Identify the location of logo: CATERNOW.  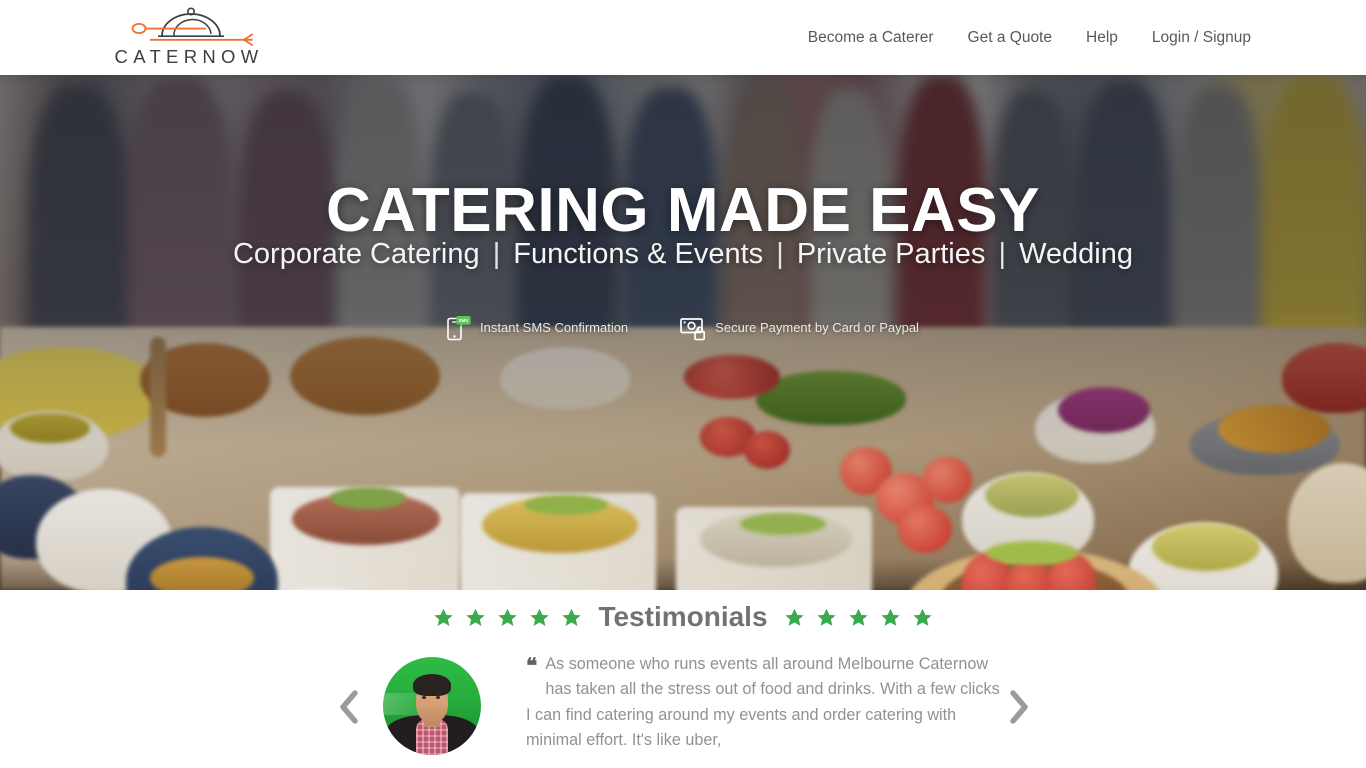
(189, 37).